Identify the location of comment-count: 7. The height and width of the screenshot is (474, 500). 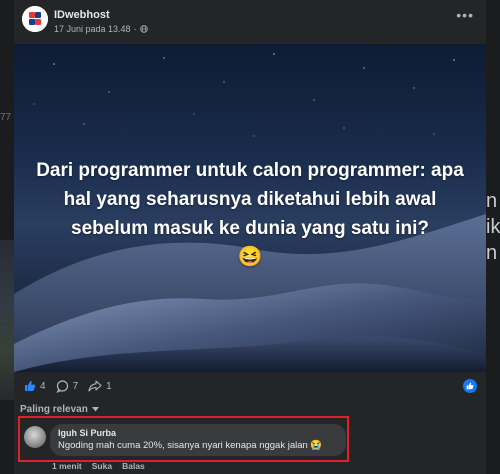
(75, 386).